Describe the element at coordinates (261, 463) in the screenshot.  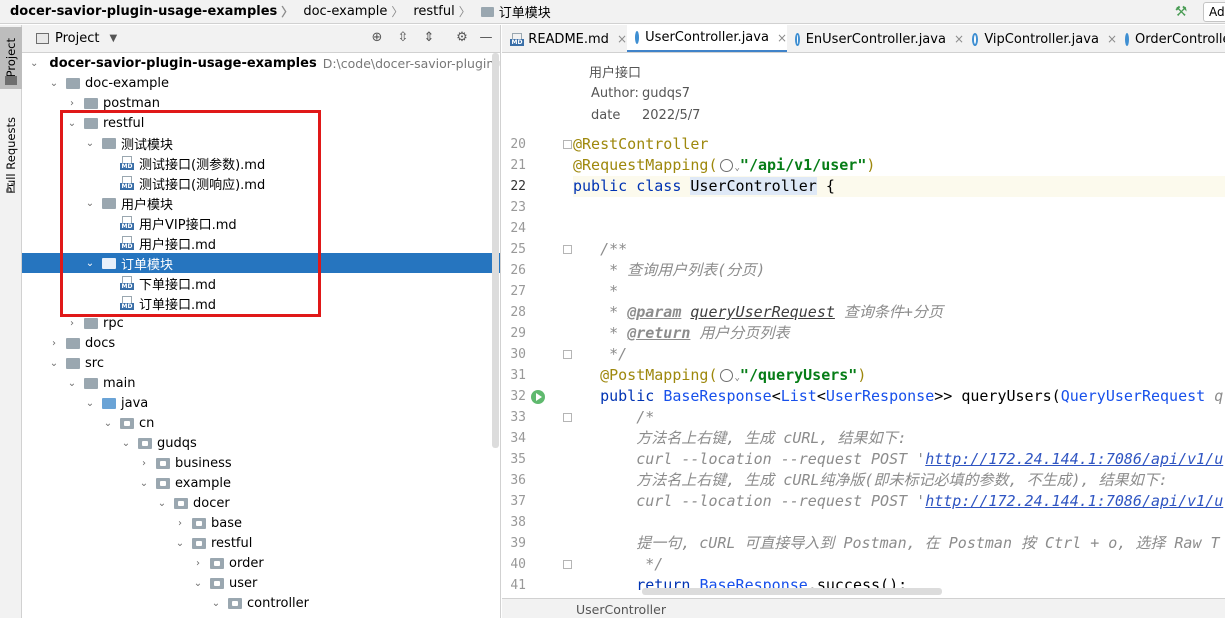
I see `tree-item: › business` at that location.